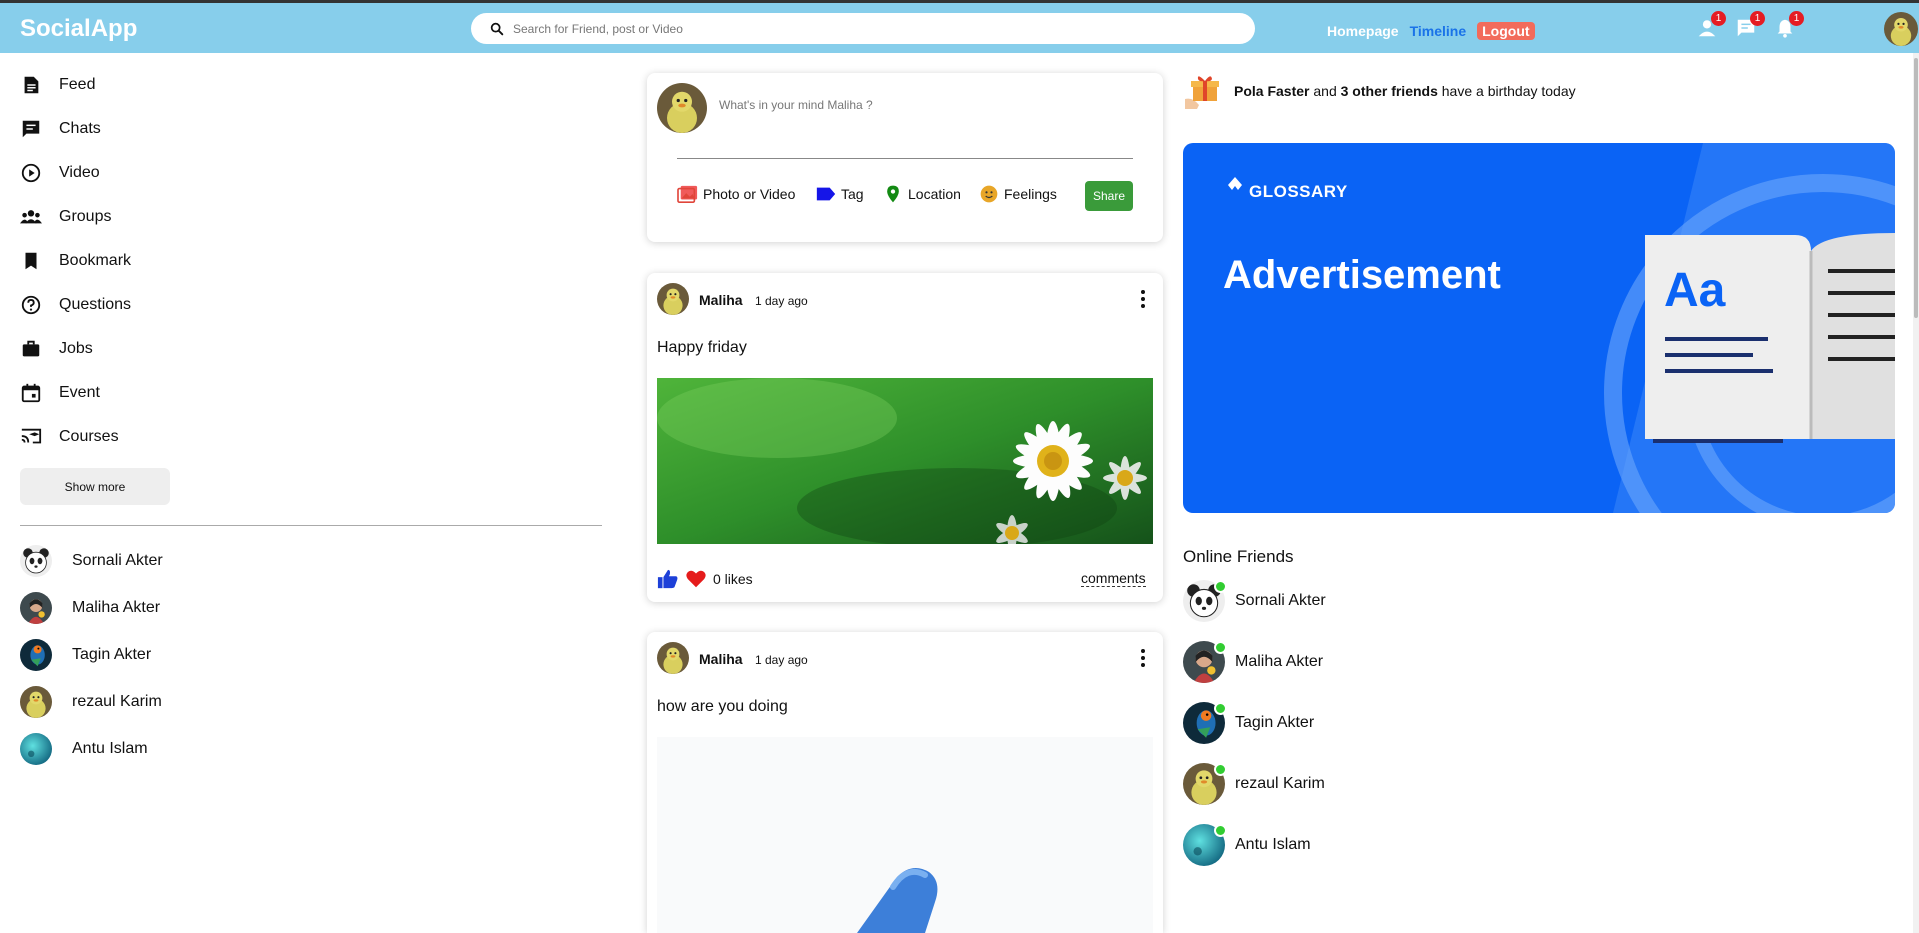 This screenshot has height=933, width=1919. I want to click on photo-icon, so click(687, 194).